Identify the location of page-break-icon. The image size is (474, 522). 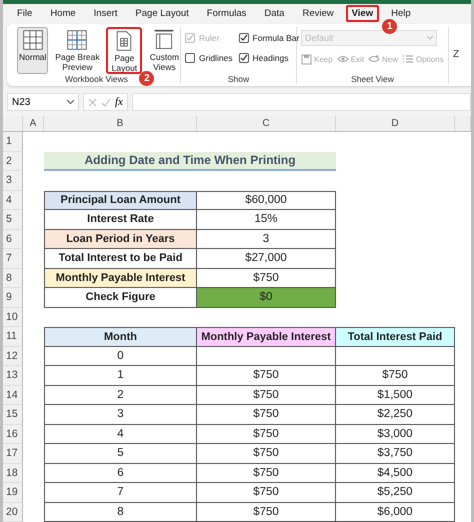
(77, 39).